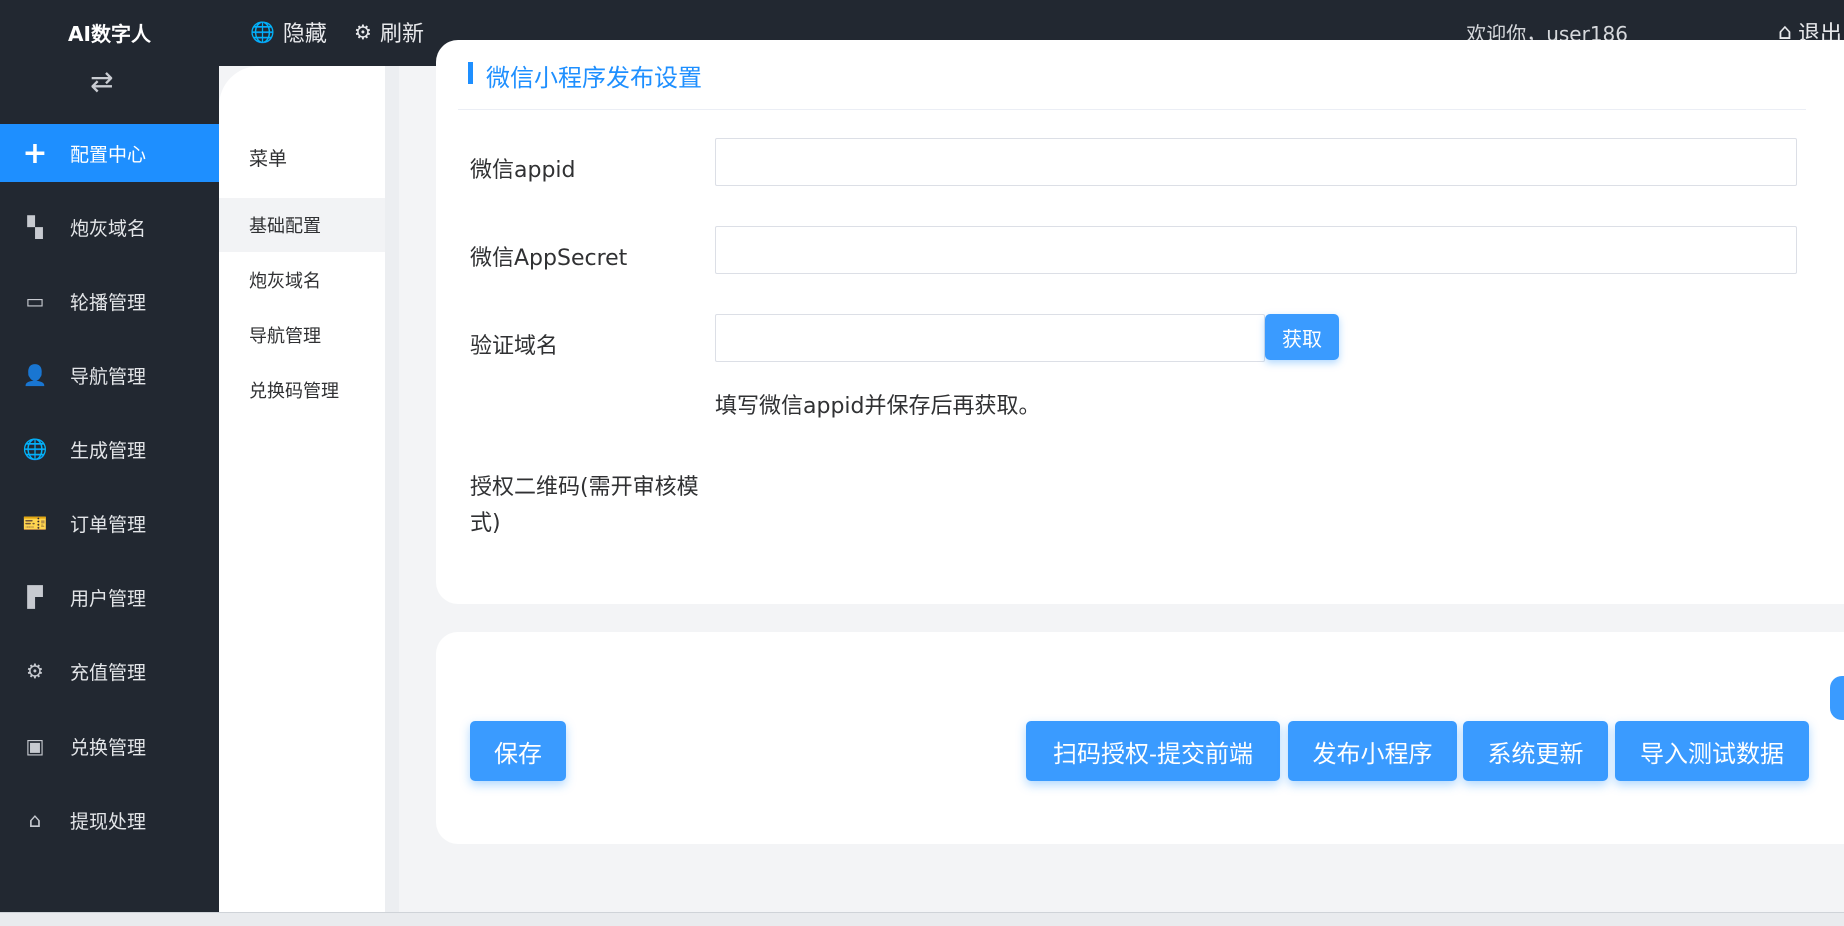 The width and height of the screenshot is (1844, 926). I want to click on swap-icon: ⇄, so click(101, 82).